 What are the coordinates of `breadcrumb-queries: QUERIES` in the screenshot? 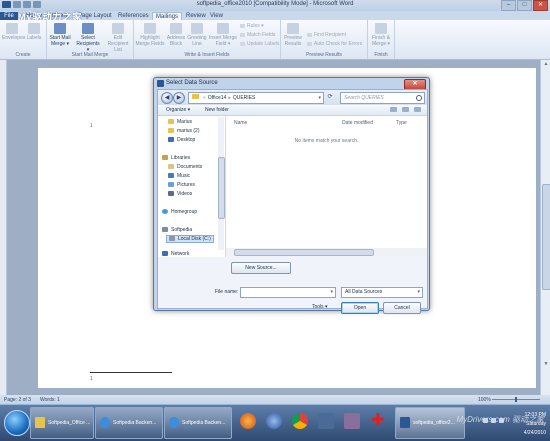 It's located at (244, 98).